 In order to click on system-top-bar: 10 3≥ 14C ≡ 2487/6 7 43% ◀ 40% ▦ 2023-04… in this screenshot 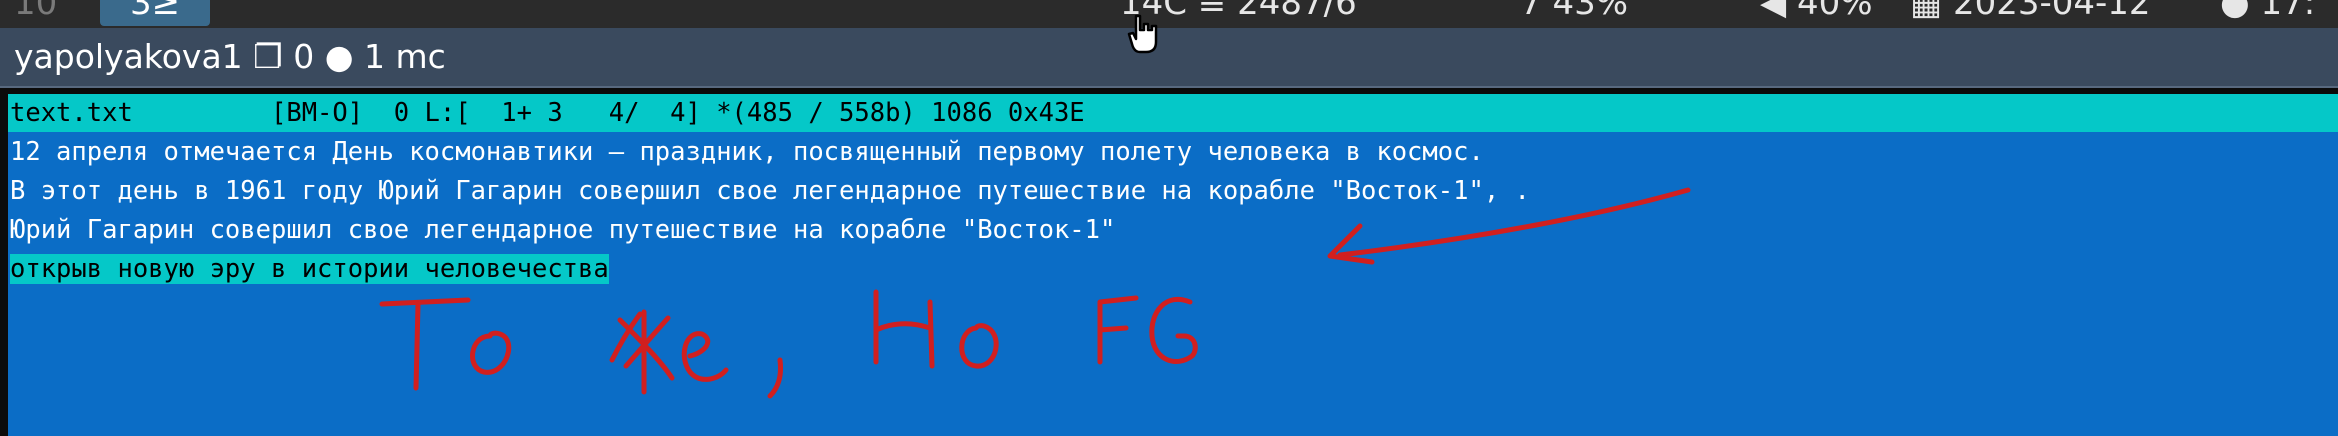, I will do `click(1169, 14)`.